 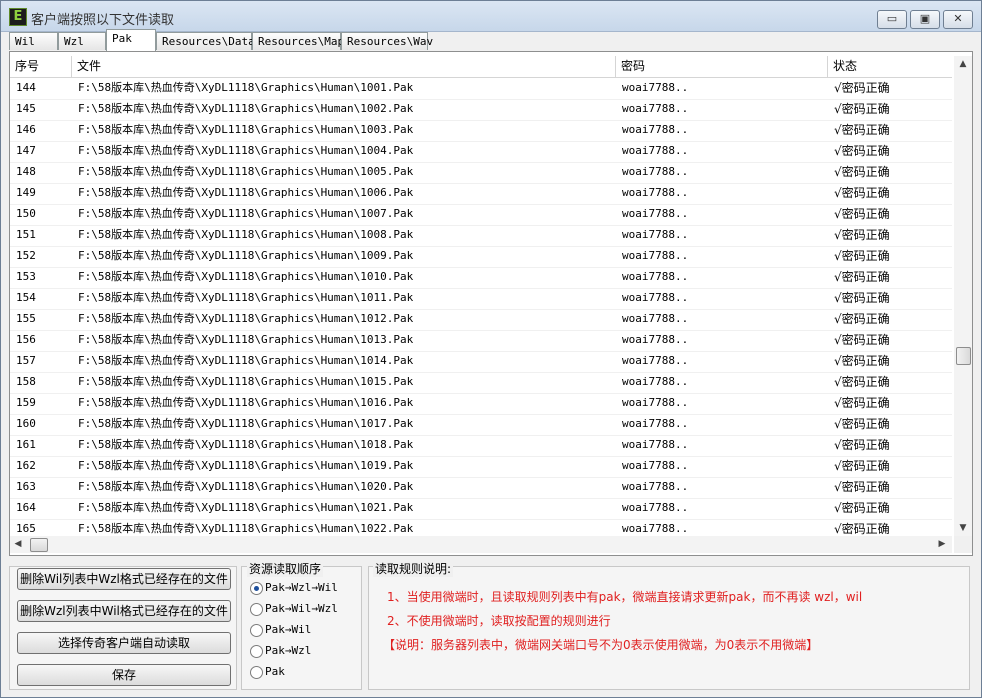 I want to click on cell-index: 154, so click(x=26, y=297).